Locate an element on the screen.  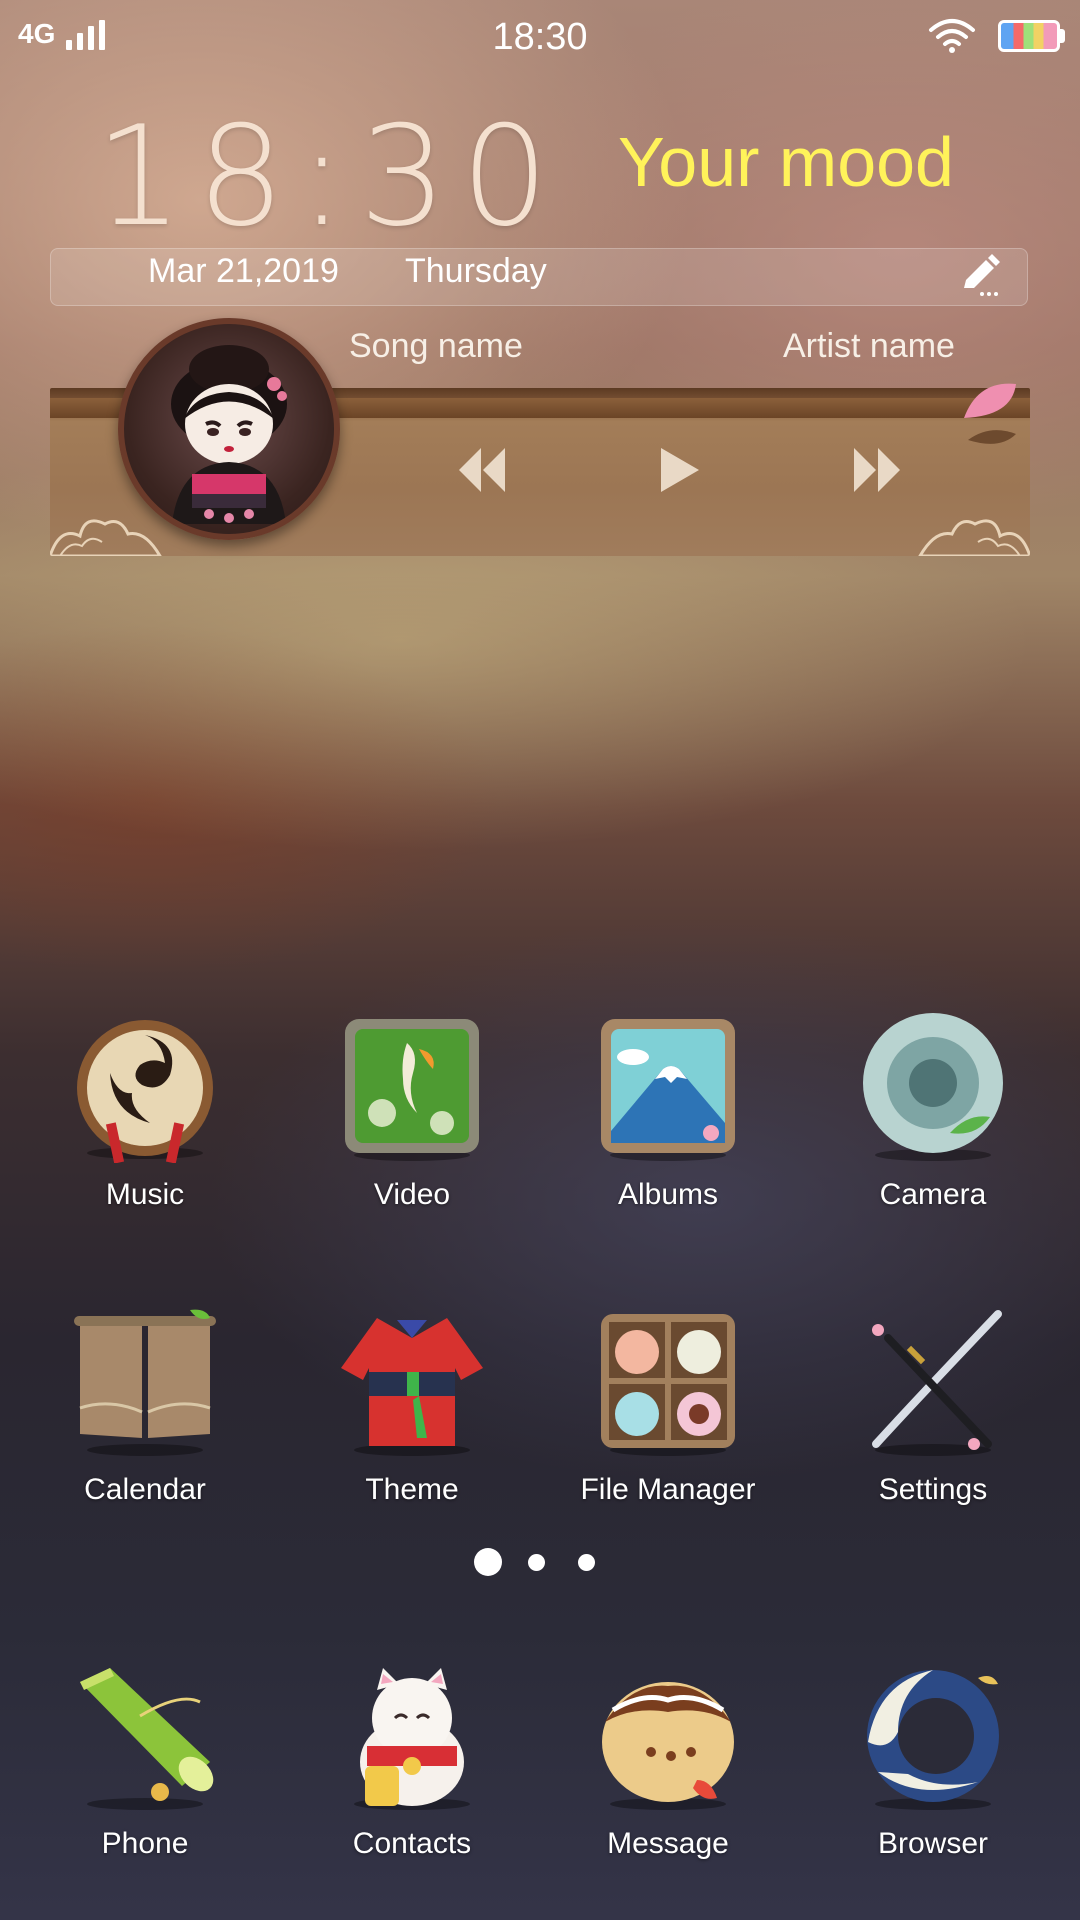
next-button is located at coordinates (878, 470).